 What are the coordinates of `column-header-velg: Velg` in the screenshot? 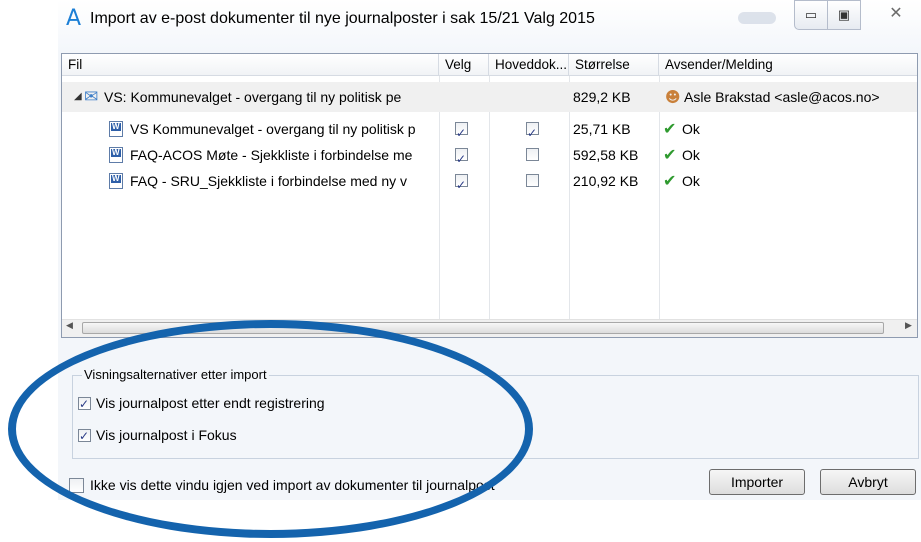 It's located at (464, 65).